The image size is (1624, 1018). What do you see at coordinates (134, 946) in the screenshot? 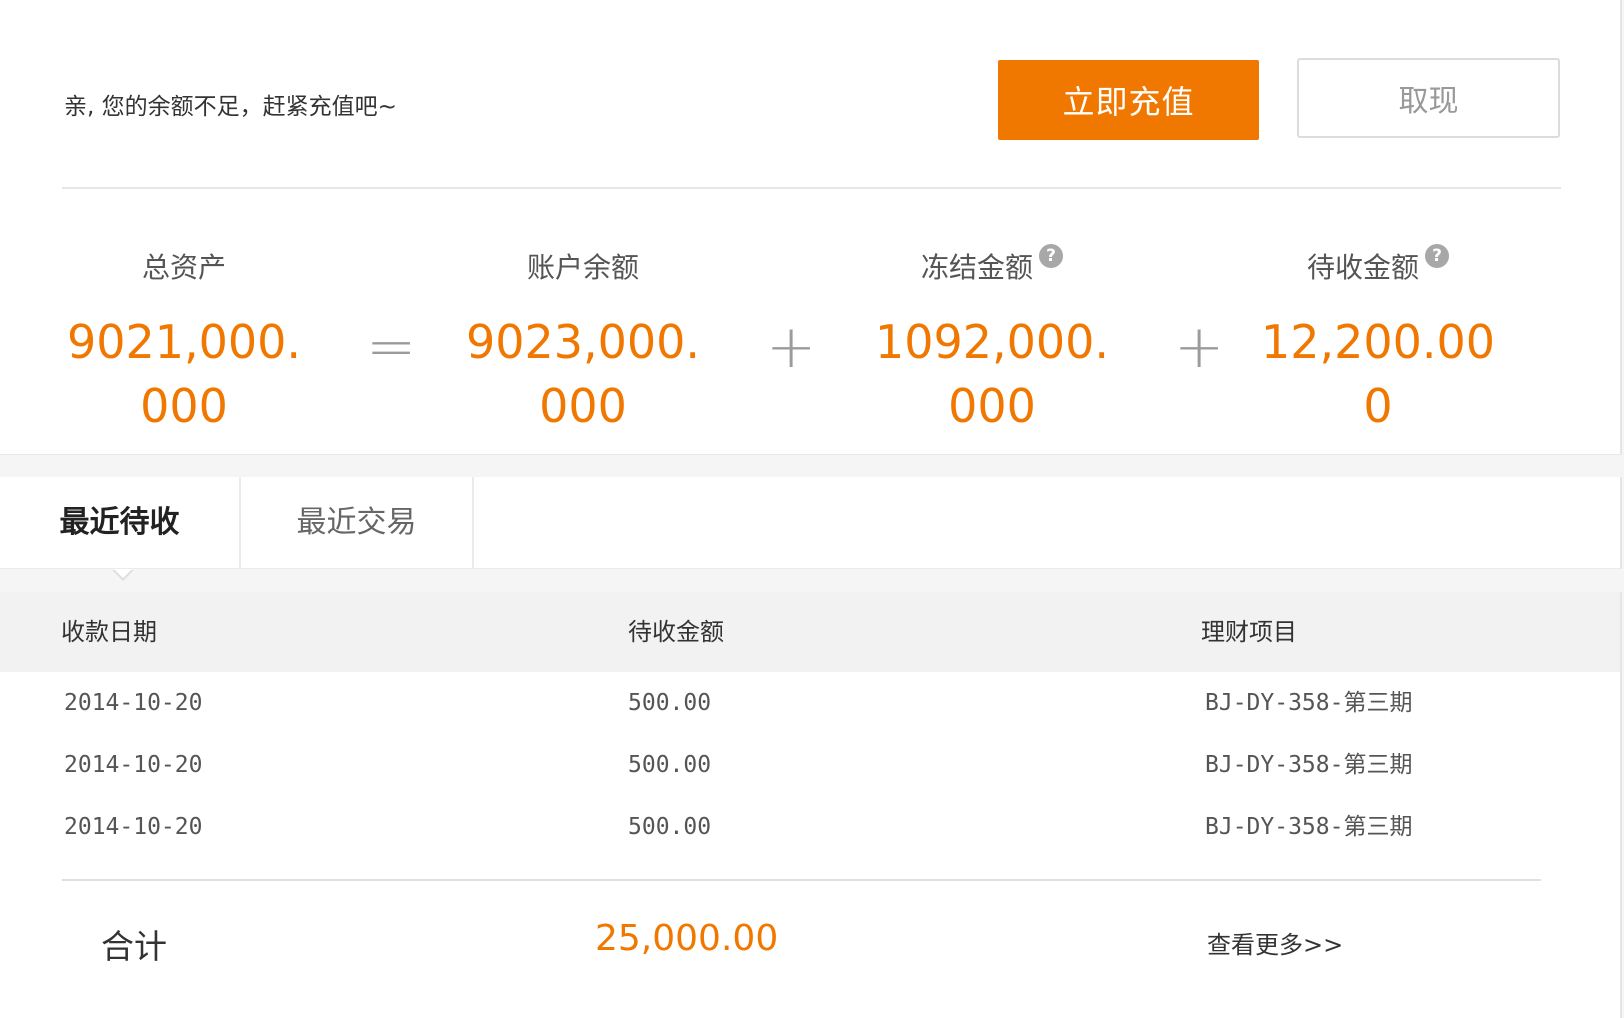
I see `total-label: 合计` at bounding box center [134, 946].